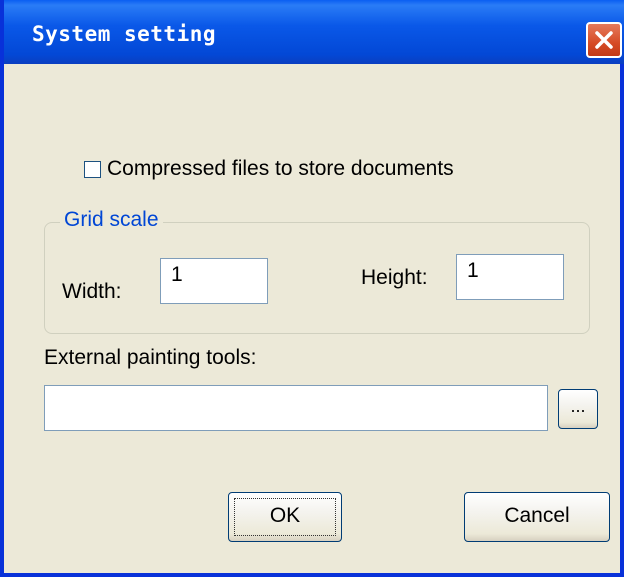  What do you see at coordinates (394, 277) in the screenshot?
I see `height-label: Height:` at bounding box center [394, 277].